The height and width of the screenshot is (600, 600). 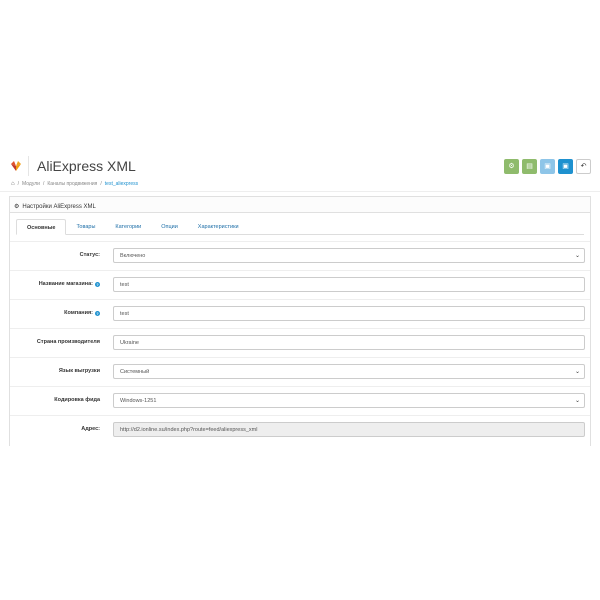 I want to click on form-row-company: Компания:? test, so click(x=300, y=313).